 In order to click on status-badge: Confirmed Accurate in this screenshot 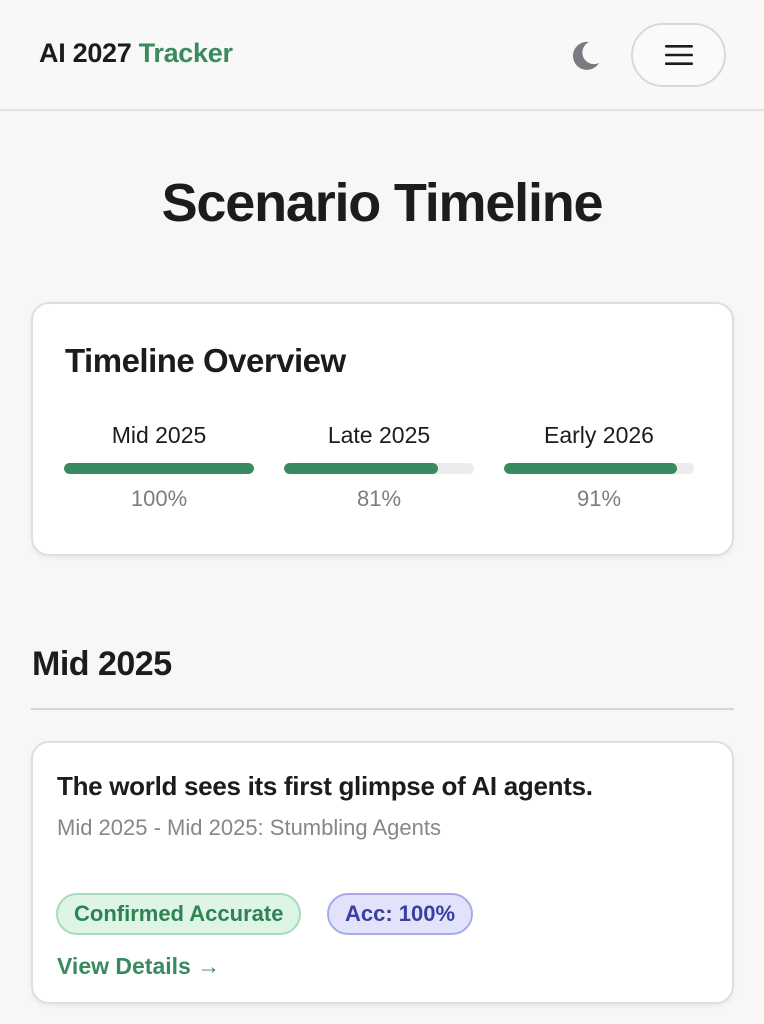, I will do `click(179, 914)`.